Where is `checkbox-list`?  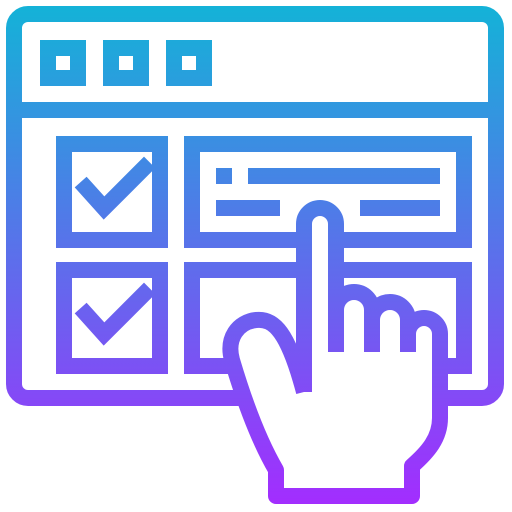 checkbox-list is located at coordinates (112, 255).